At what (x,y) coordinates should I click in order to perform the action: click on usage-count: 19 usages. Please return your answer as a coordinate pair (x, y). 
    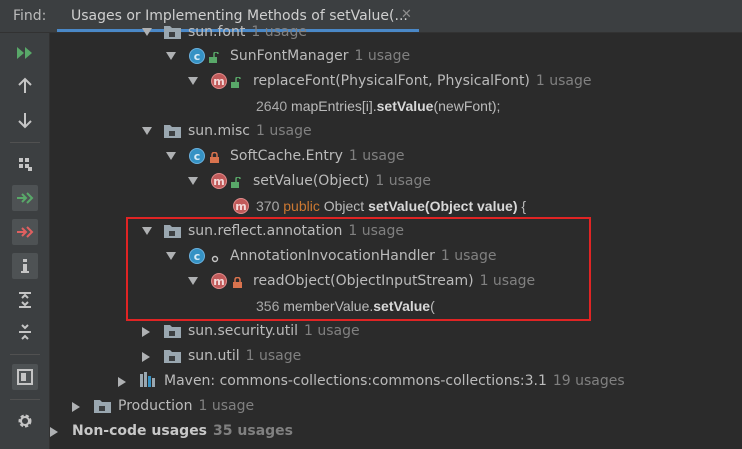
    Looking at the image, I should click on (588, 381).